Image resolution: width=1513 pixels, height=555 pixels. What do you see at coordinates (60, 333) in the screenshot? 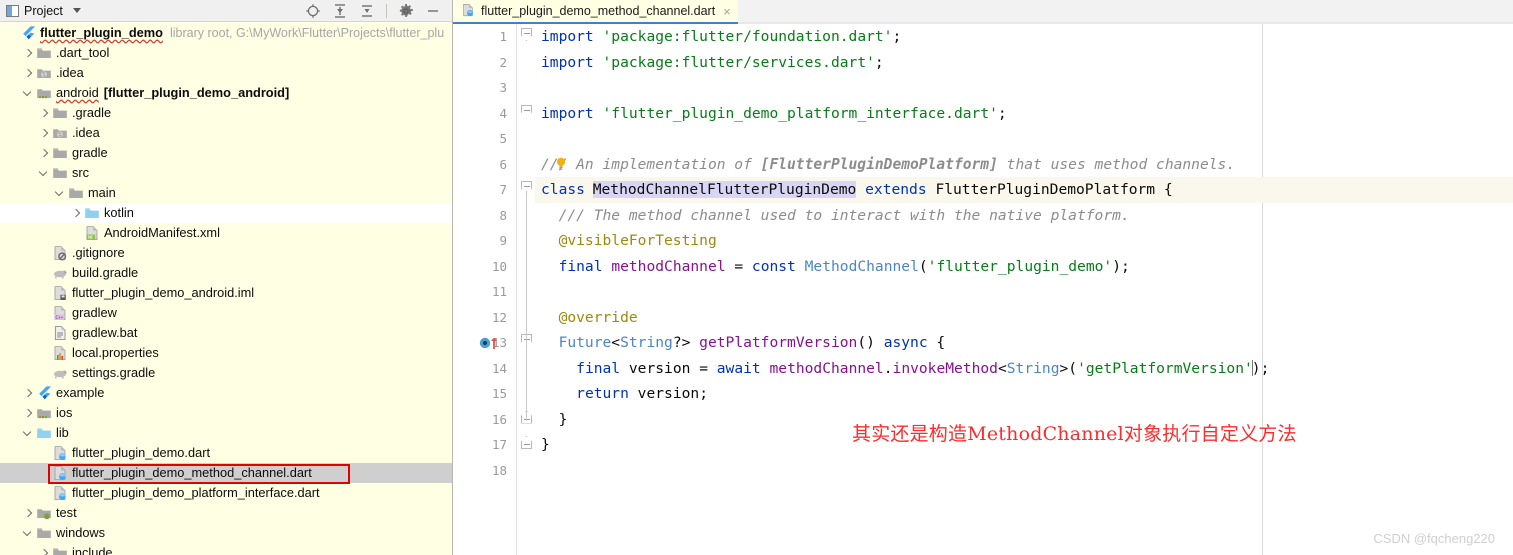
I see `bat-file-icon` at bounding box center [60, 333].